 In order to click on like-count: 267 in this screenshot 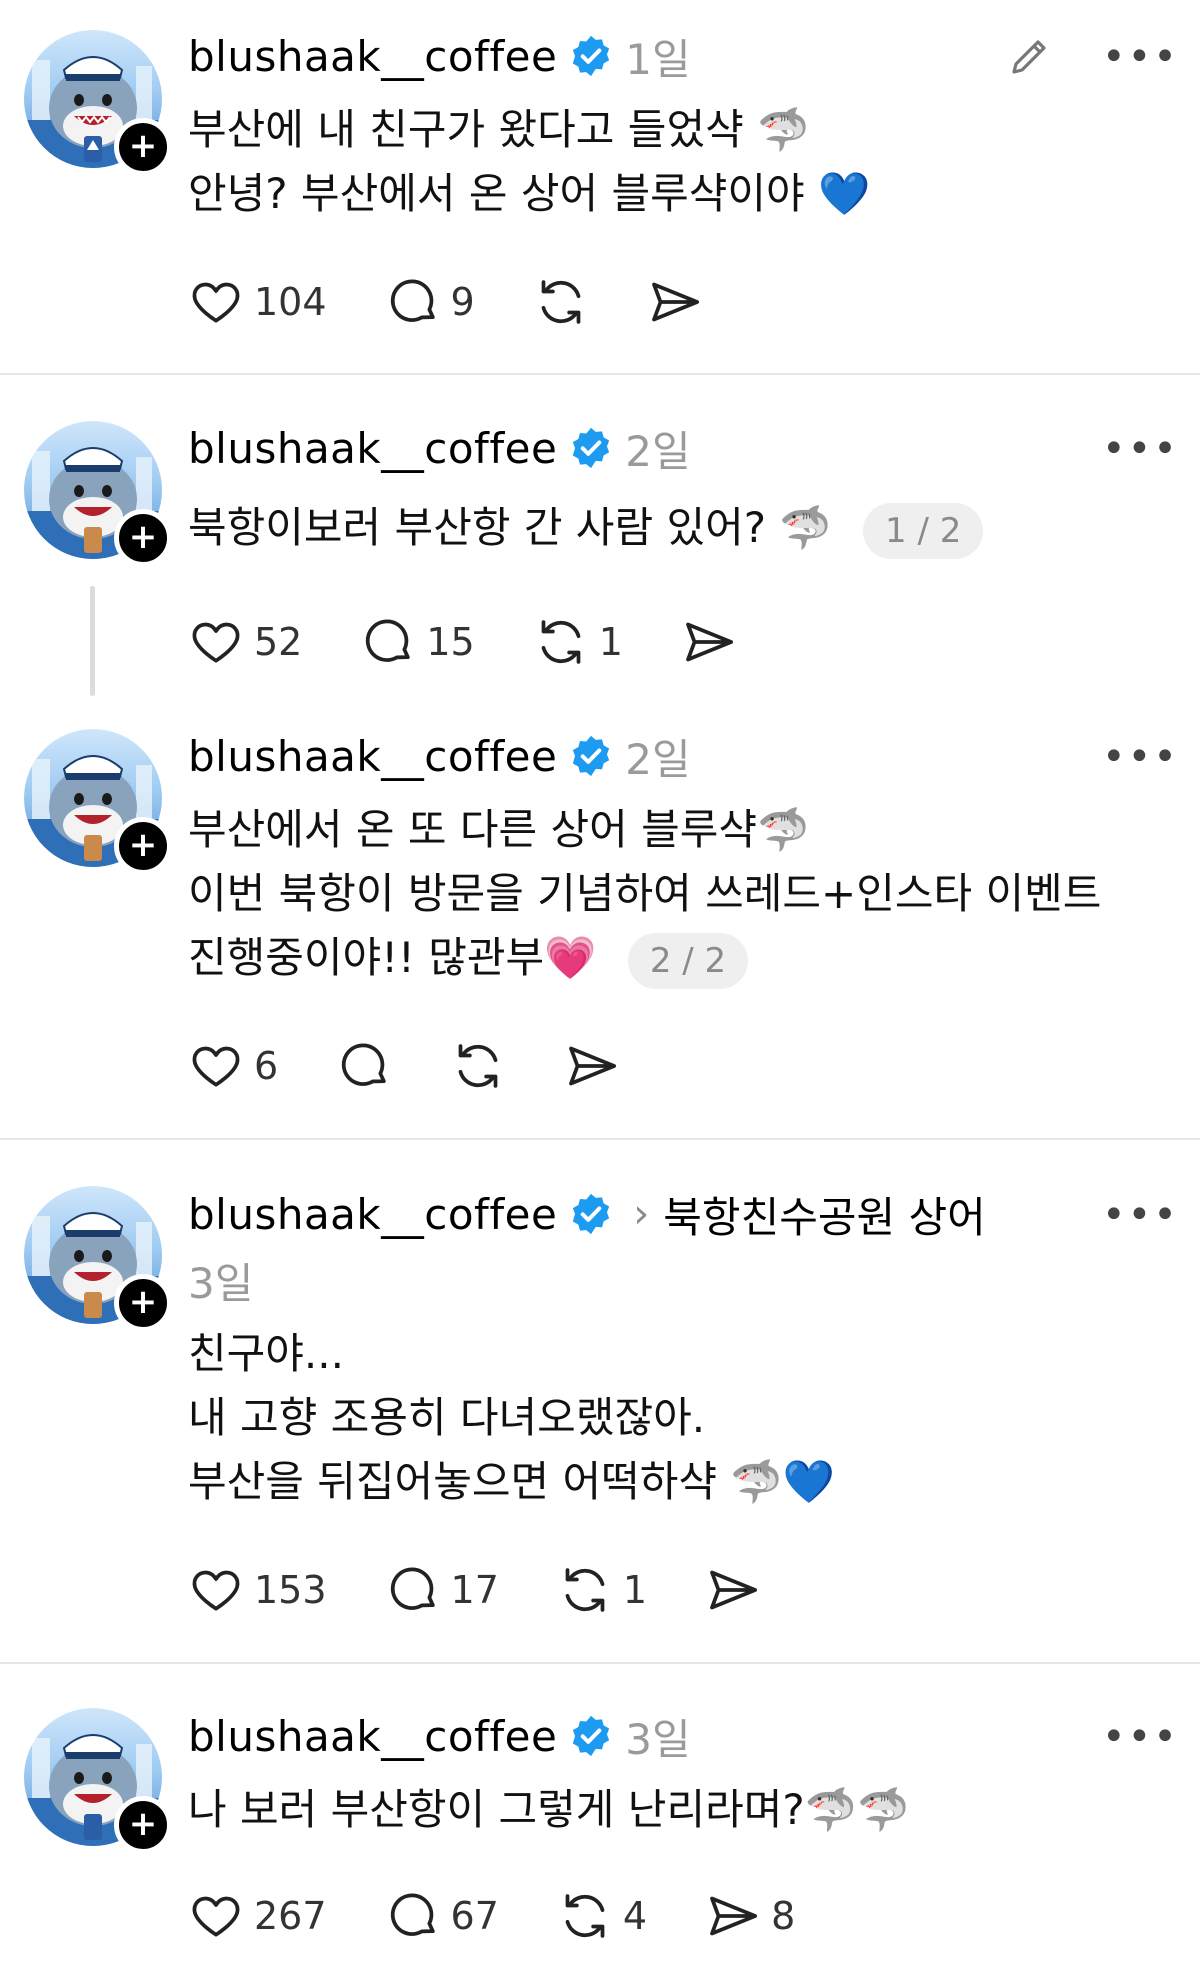, I will do `click(290, 1916)`.